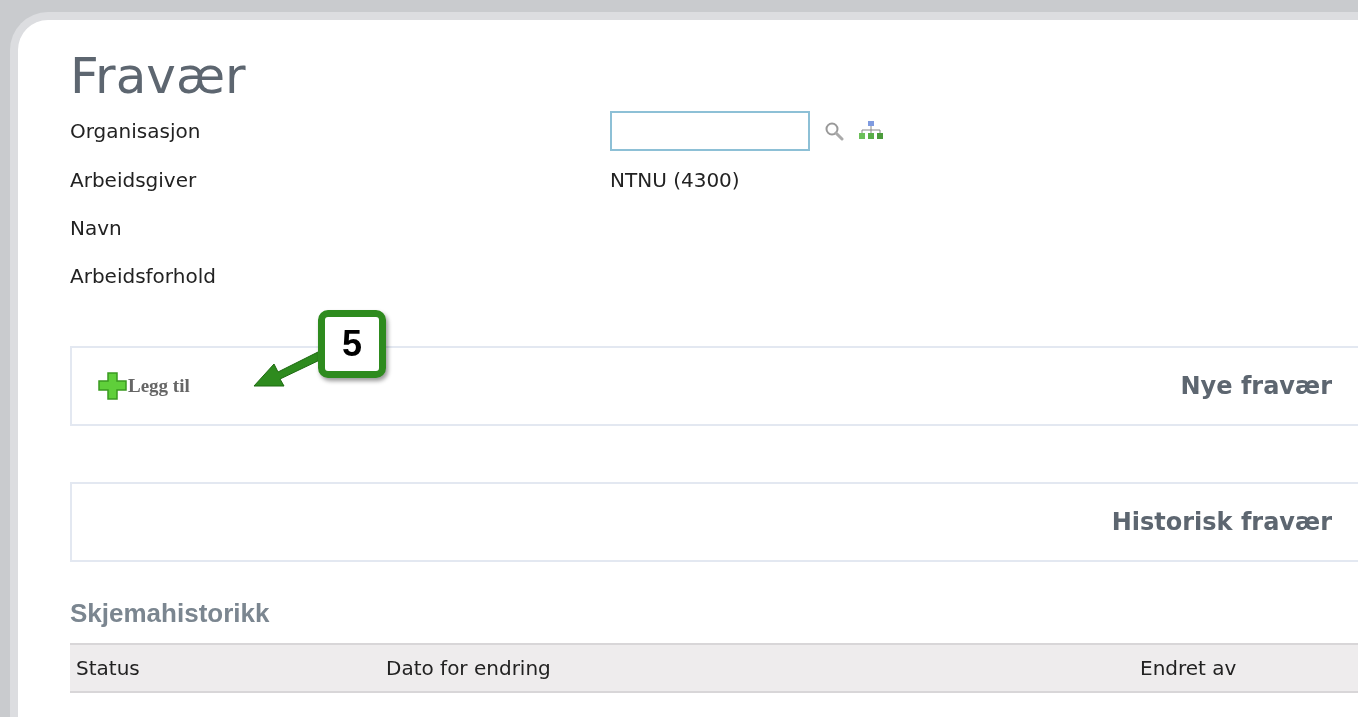 The height and width of the screenshot is (717, 1358). What do you see at coordinates (871, 131) in the screenshot?
I see `hierarchy-icon` at bounding box center [871, 131].